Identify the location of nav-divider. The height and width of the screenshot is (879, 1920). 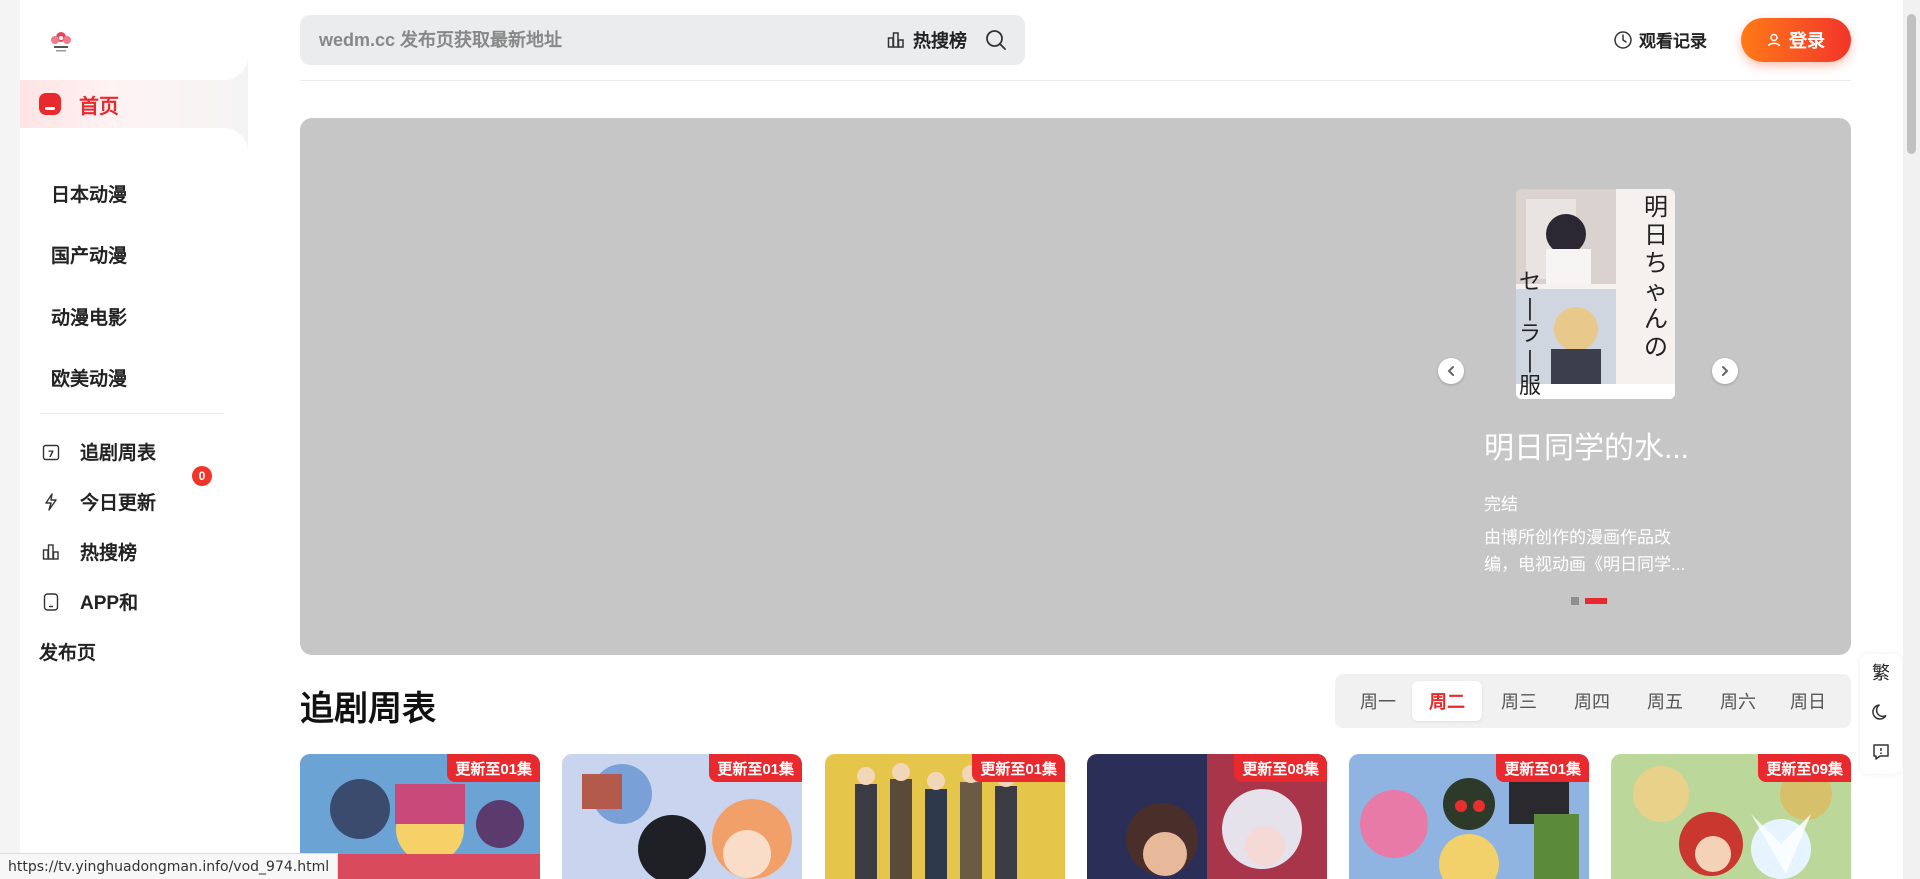
(132, 413).